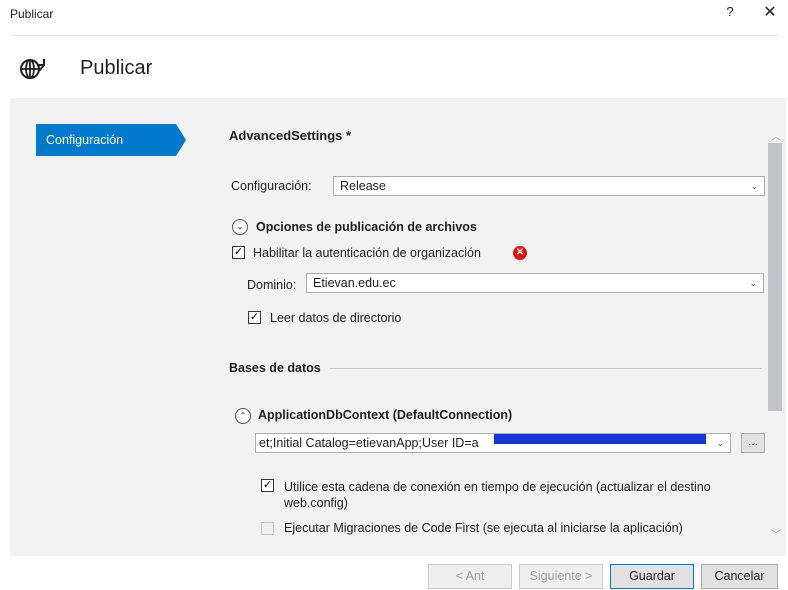  What do you see at coordinates (535, 283) in the screenshot?
I see `domain-select: Etievan.edu.ec ⌄` at bounding box center [535, 283].